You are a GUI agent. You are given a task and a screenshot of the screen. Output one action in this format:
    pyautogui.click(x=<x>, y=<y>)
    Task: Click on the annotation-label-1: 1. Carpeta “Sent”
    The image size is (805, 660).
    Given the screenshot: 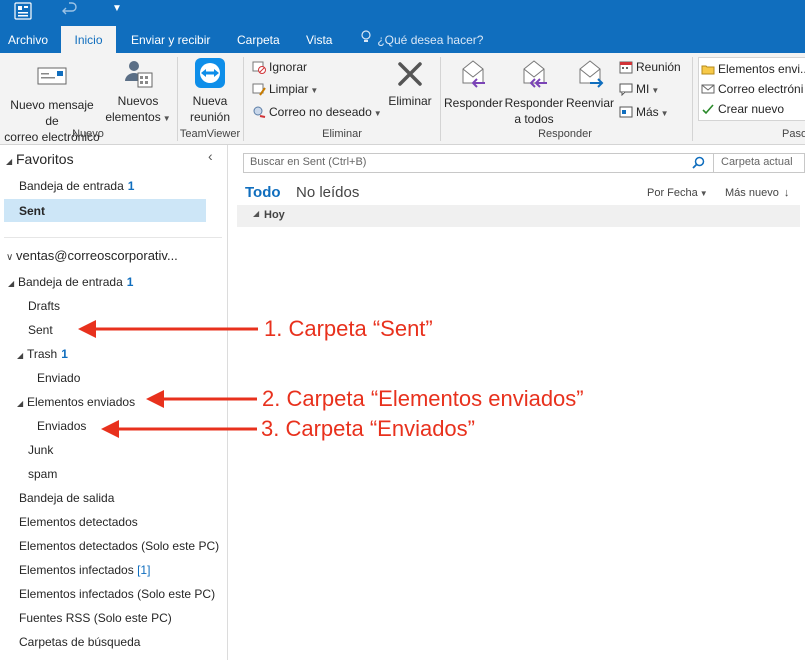 What is the action you would take?
    pyautogui.click(x=348, y=328)
    